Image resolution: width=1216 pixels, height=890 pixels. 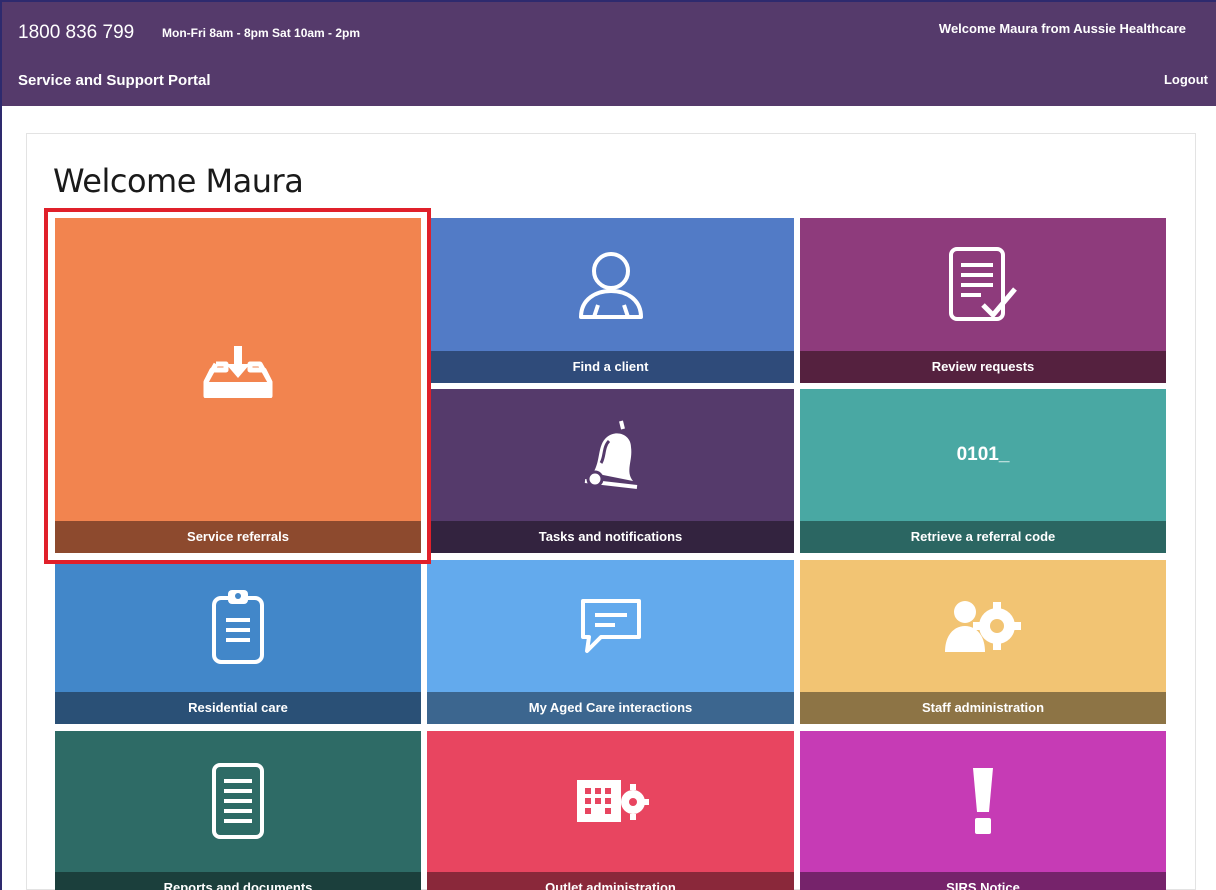 What do you see at coordinates (983, 284) in the screenshot?
I see `document-check-icon` at bounding box center [983, 284].